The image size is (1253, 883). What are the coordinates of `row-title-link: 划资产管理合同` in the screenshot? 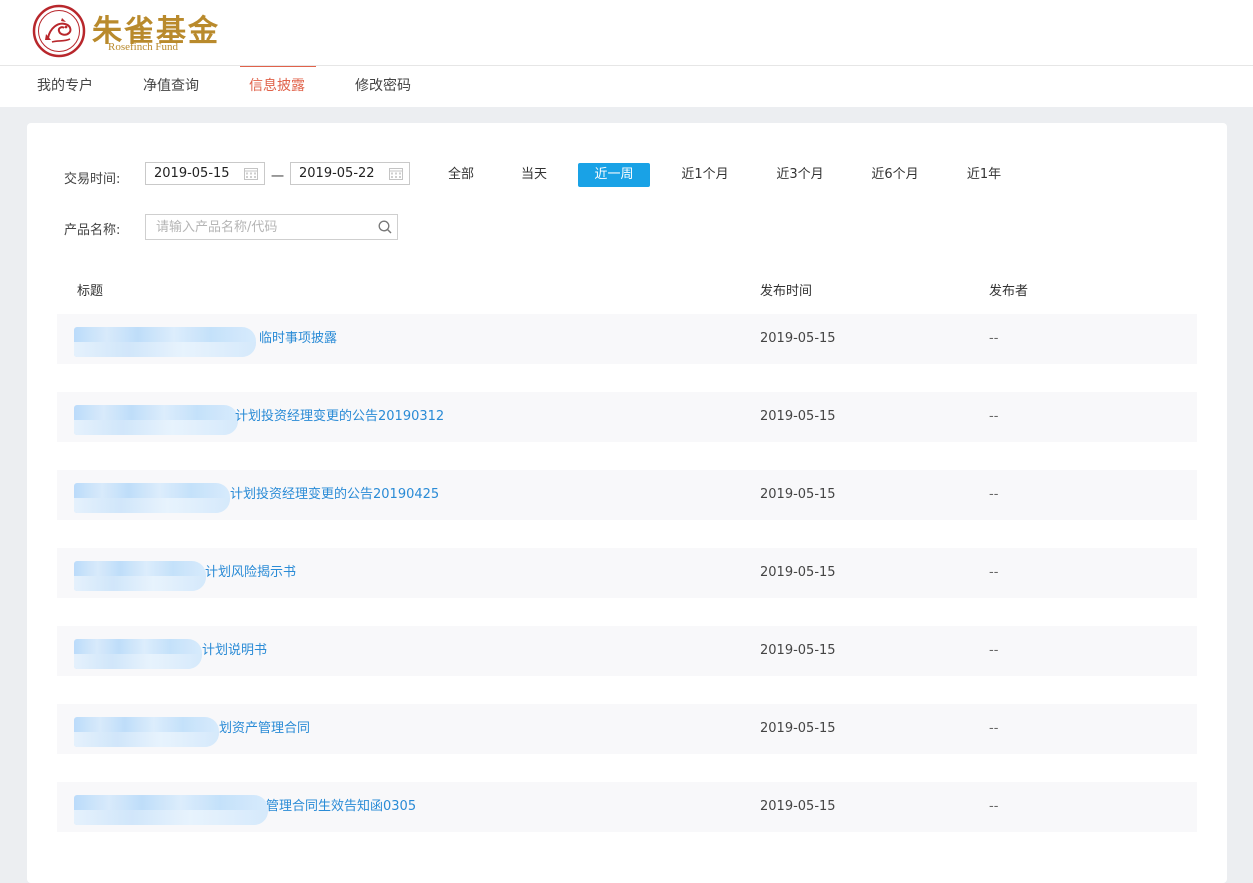 It's located at (264, 729).